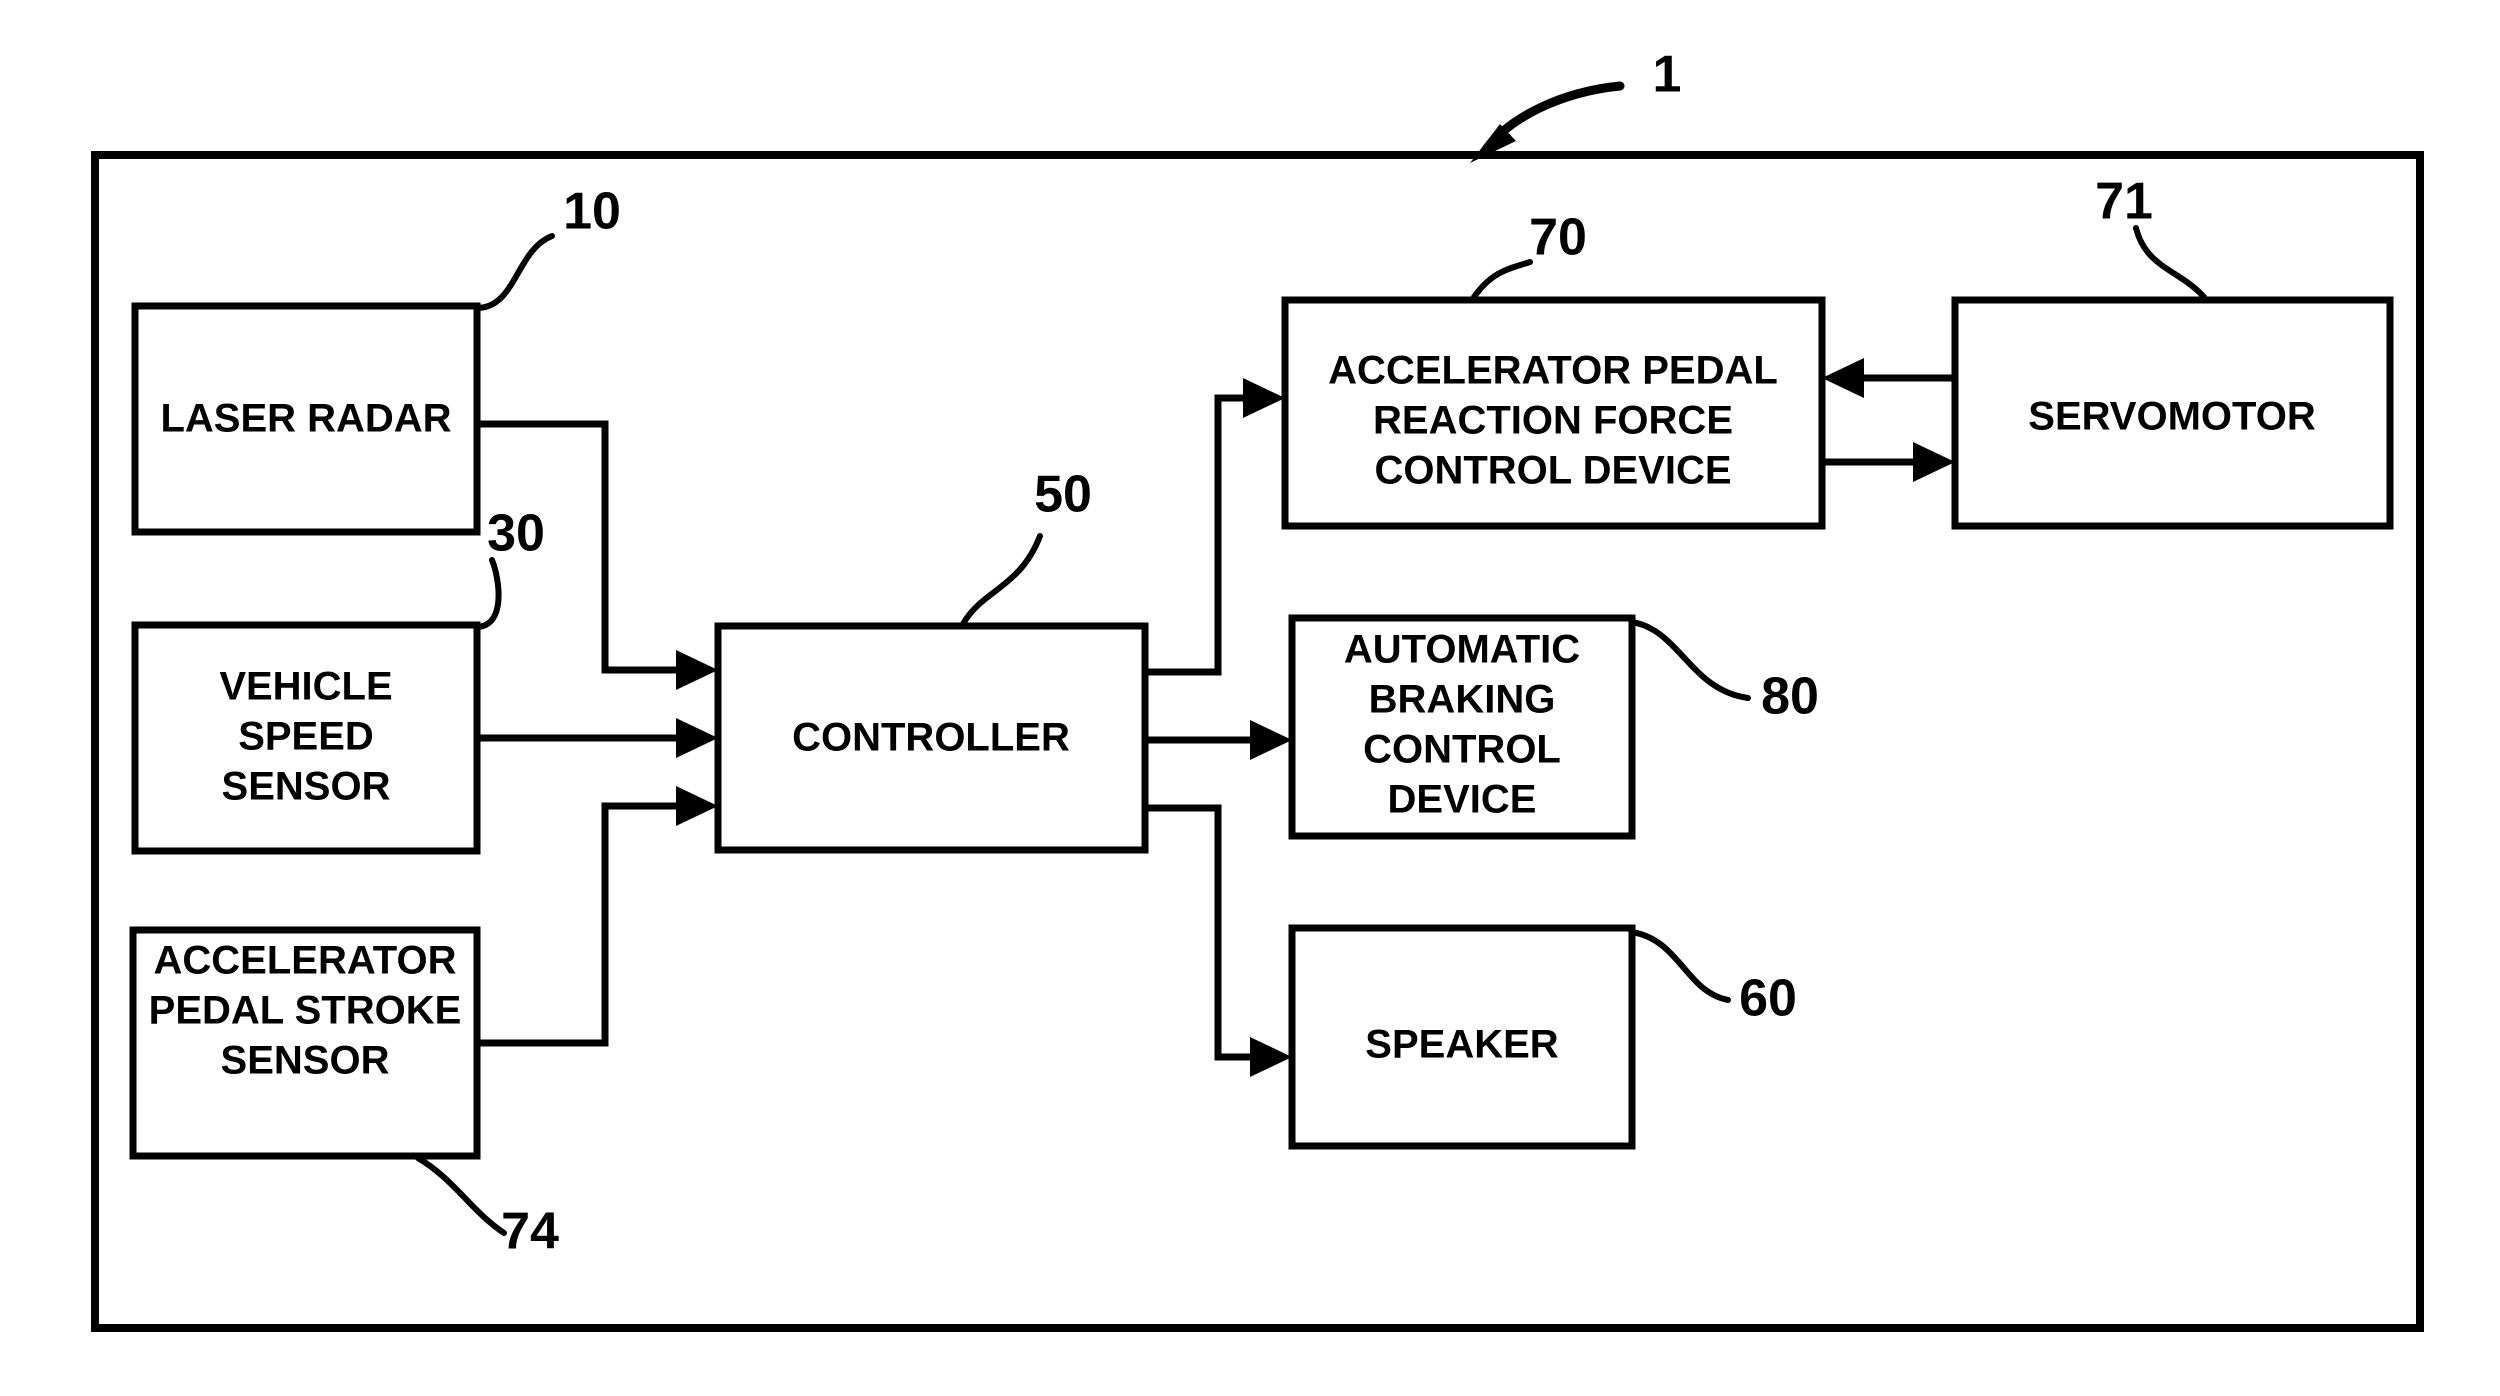  Describe the element at coordinates (1843, 378) in the screenshot. I see `arrowhead-reaction-force-device-in-from-servo` at that location.